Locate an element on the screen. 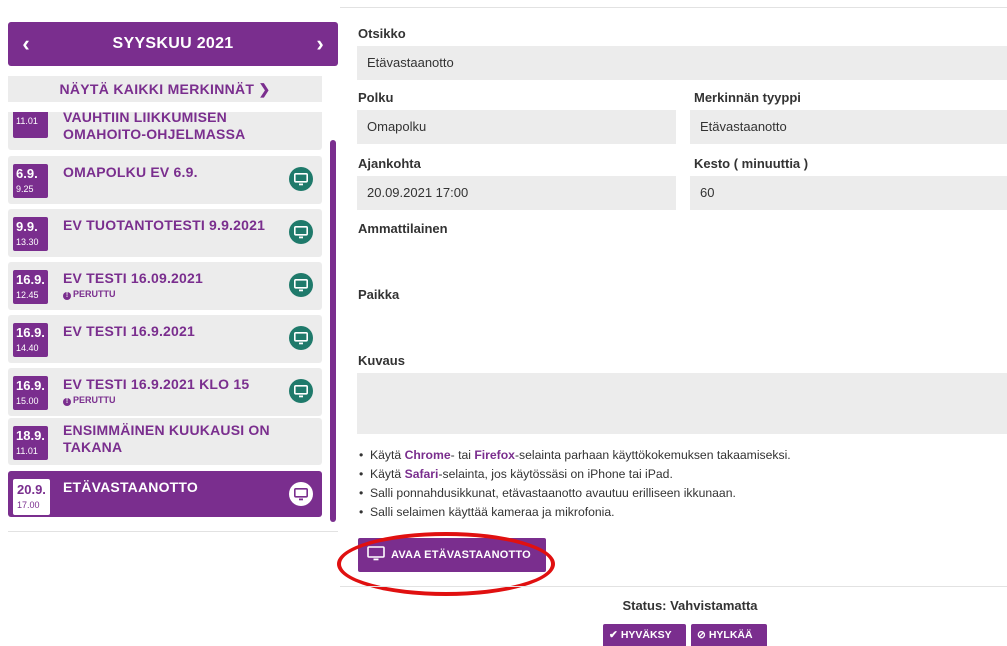 This screenshot has height=646, width=1007. scrollbar is located at coordinates (333, 331).